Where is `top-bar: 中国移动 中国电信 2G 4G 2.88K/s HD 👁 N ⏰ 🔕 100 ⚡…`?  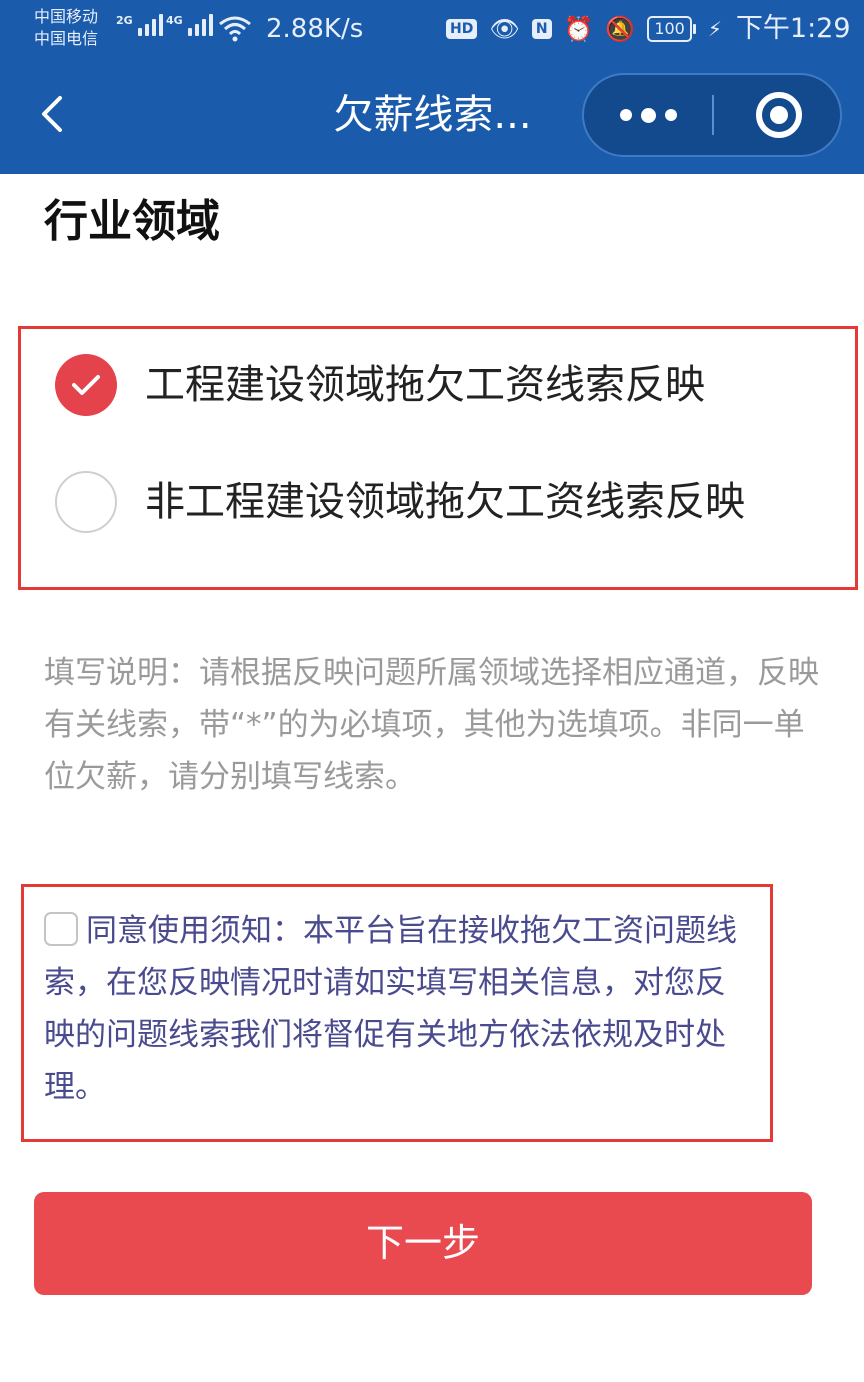 top-bar: 中国移动 中国电信 2G 4G 2.88K/s HD 👁 N ⏰ 🔕 100 ⚡… is located at coordinates (432, 87).